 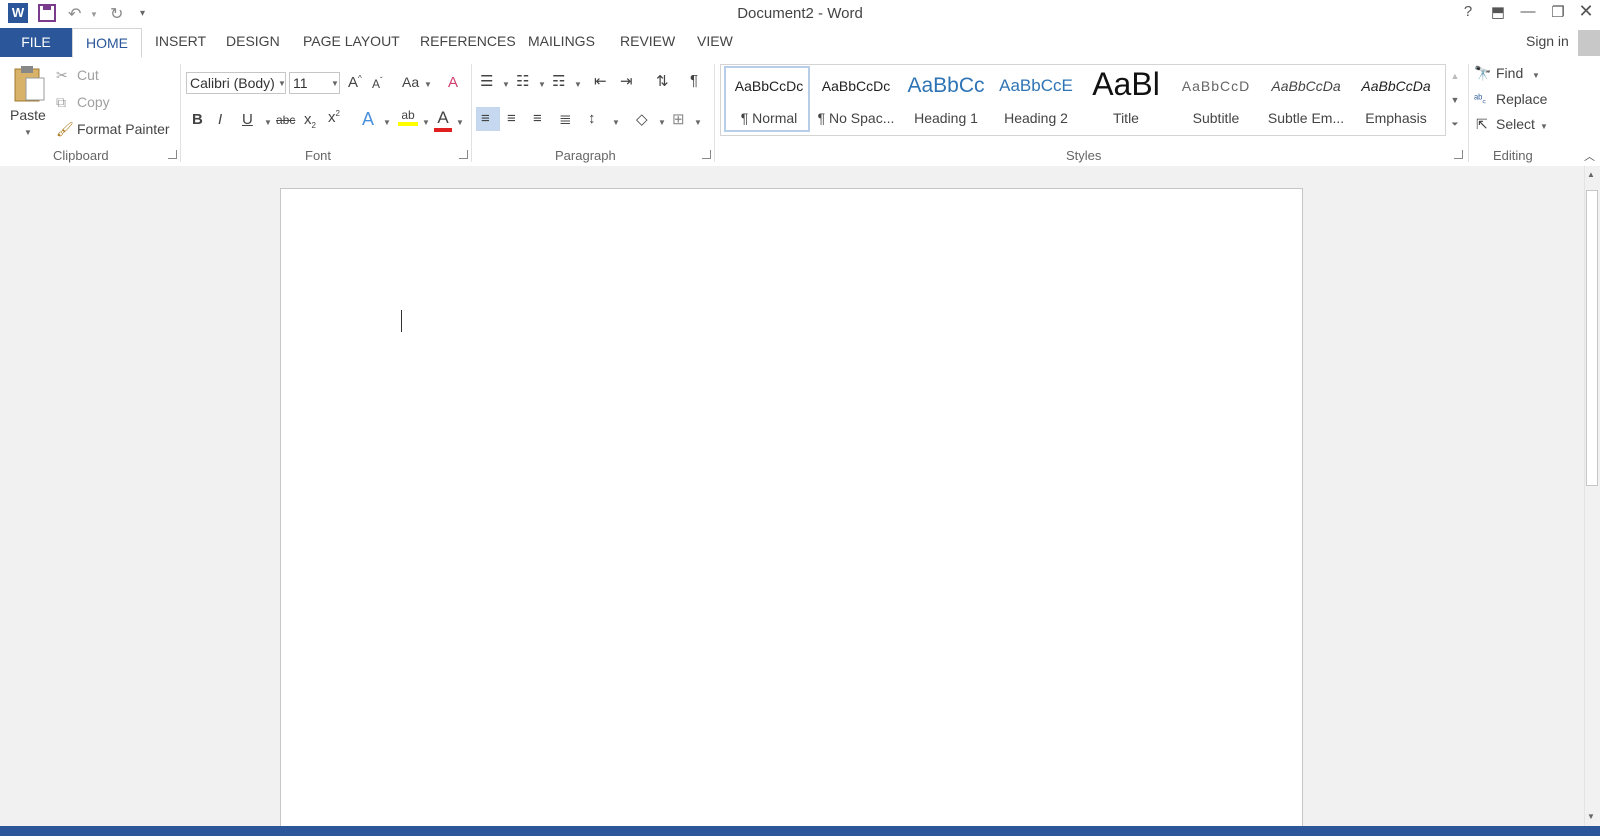 What do you see at coordinates (767, 99) in the screenshot?
I see `style-normal: AaBbCcDc ¶ Normal` at bounding box center [767, 99].